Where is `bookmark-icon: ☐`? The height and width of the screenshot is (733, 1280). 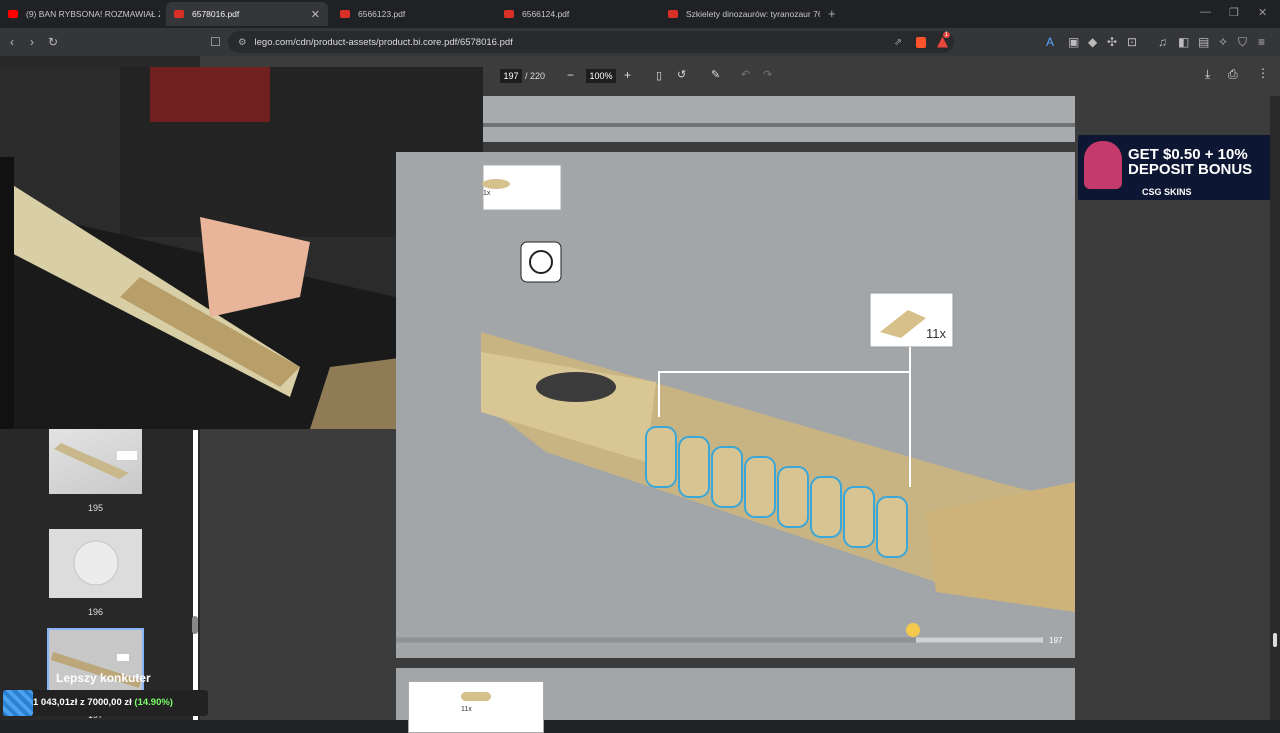 bookmark-icon: ☐ is located at coordinates (215, 42).